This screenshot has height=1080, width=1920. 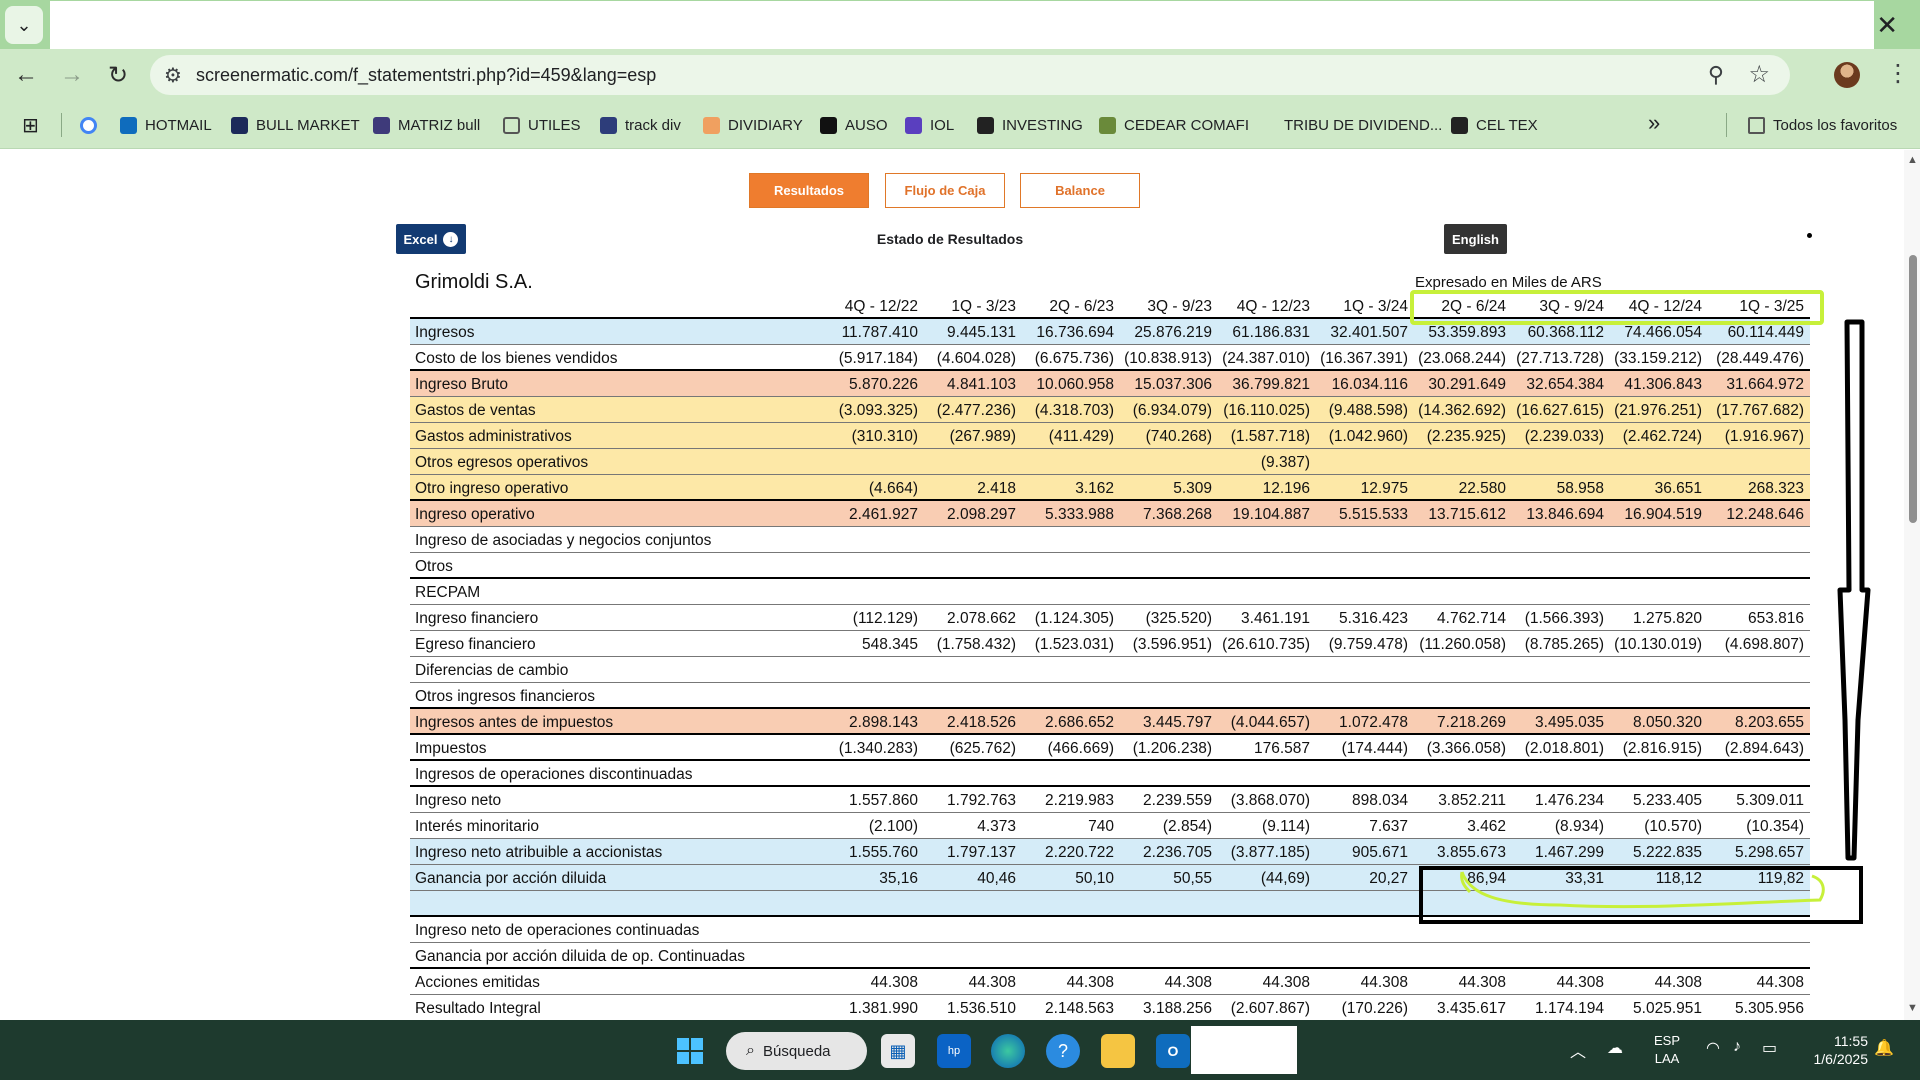 What do you see at coordinates (1884, 1048) in the screenshot?
I see `notification-bell-icon: 🔔` at bounding box center [1884, 1048].